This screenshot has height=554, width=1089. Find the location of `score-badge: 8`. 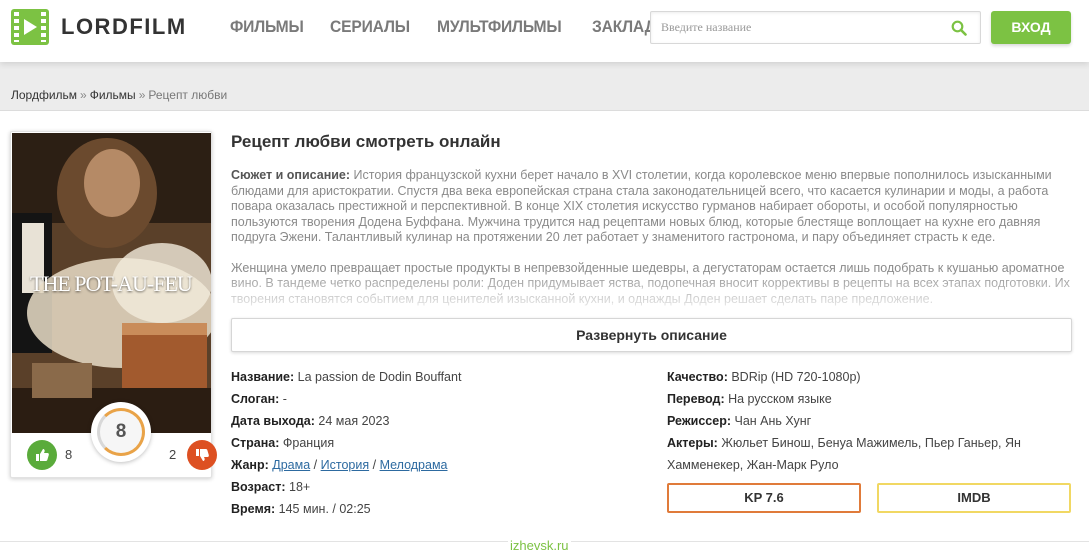

score-badge: 8 is located at coordinates (121, 432).